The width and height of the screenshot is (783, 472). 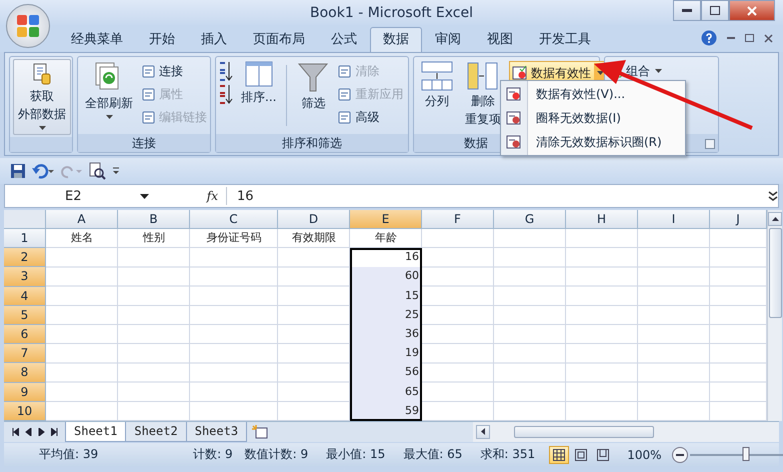 I want to click on close-button, so click(x=752, y=10).